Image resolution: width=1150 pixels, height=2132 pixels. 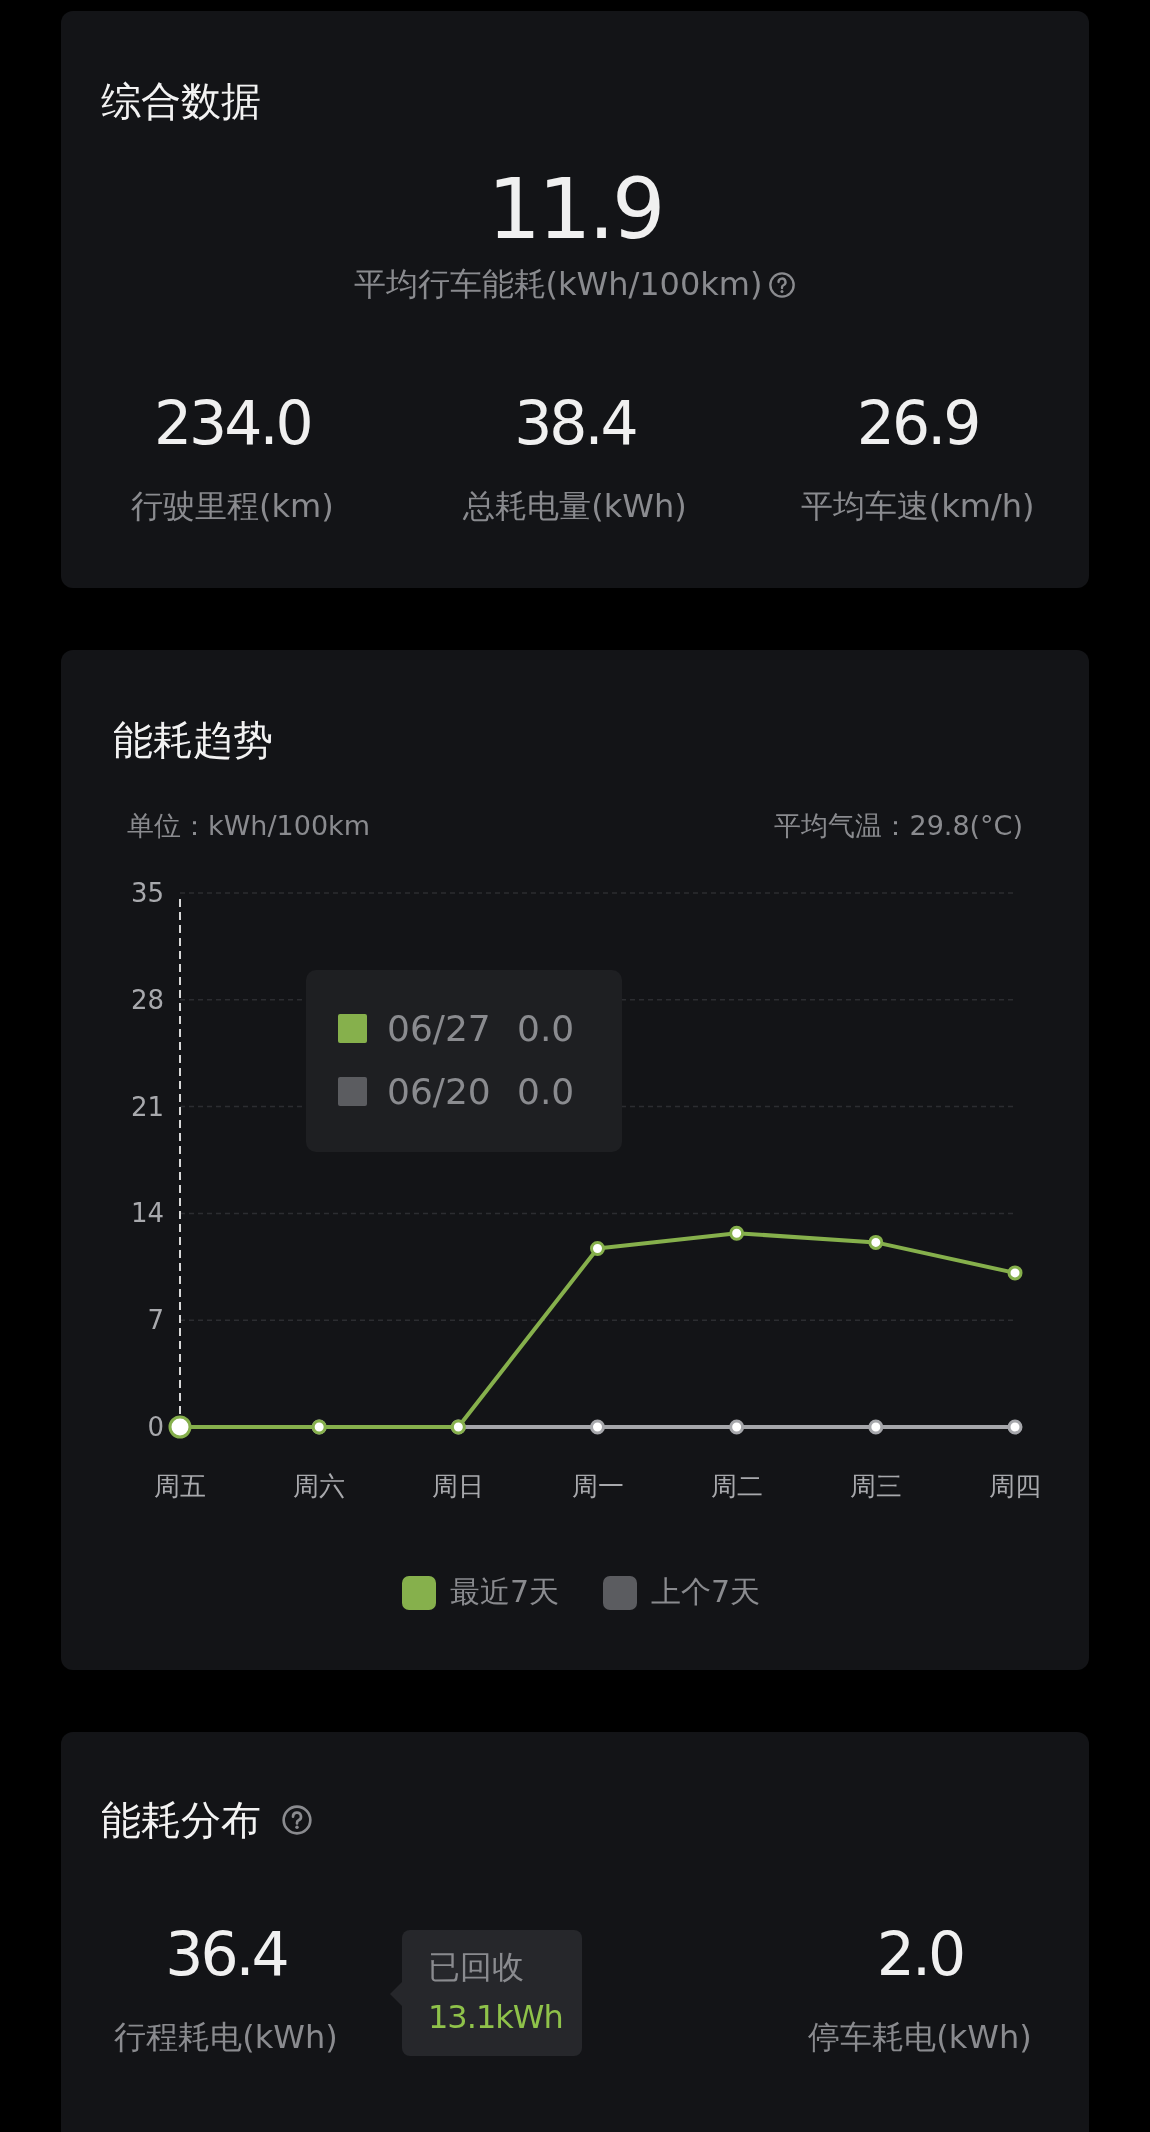 I want to click on x-axis-label: 周三, so click(x=875, y=1486).